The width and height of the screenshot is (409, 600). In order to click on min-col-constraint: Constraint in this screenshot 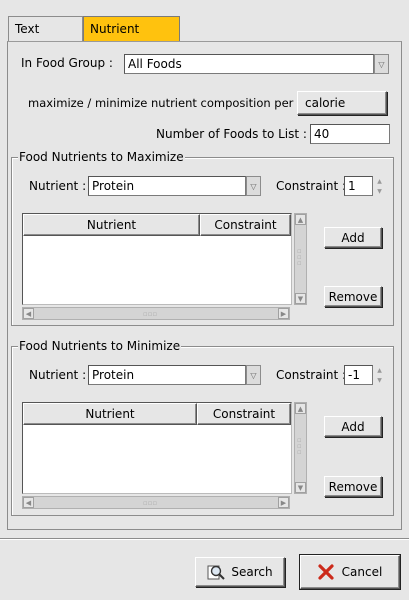, I will do `click(244, 414)`.